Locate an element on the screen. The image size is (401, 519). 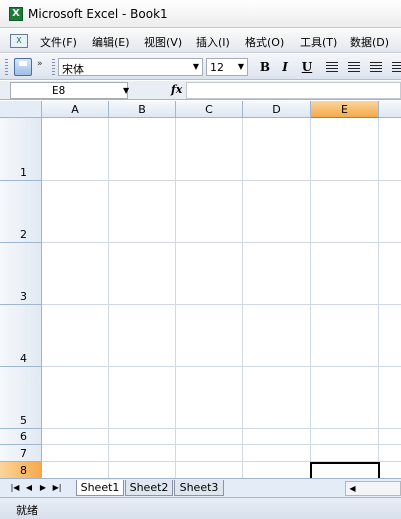
insert-function-icon: fx is located at coordinates (176, 89).